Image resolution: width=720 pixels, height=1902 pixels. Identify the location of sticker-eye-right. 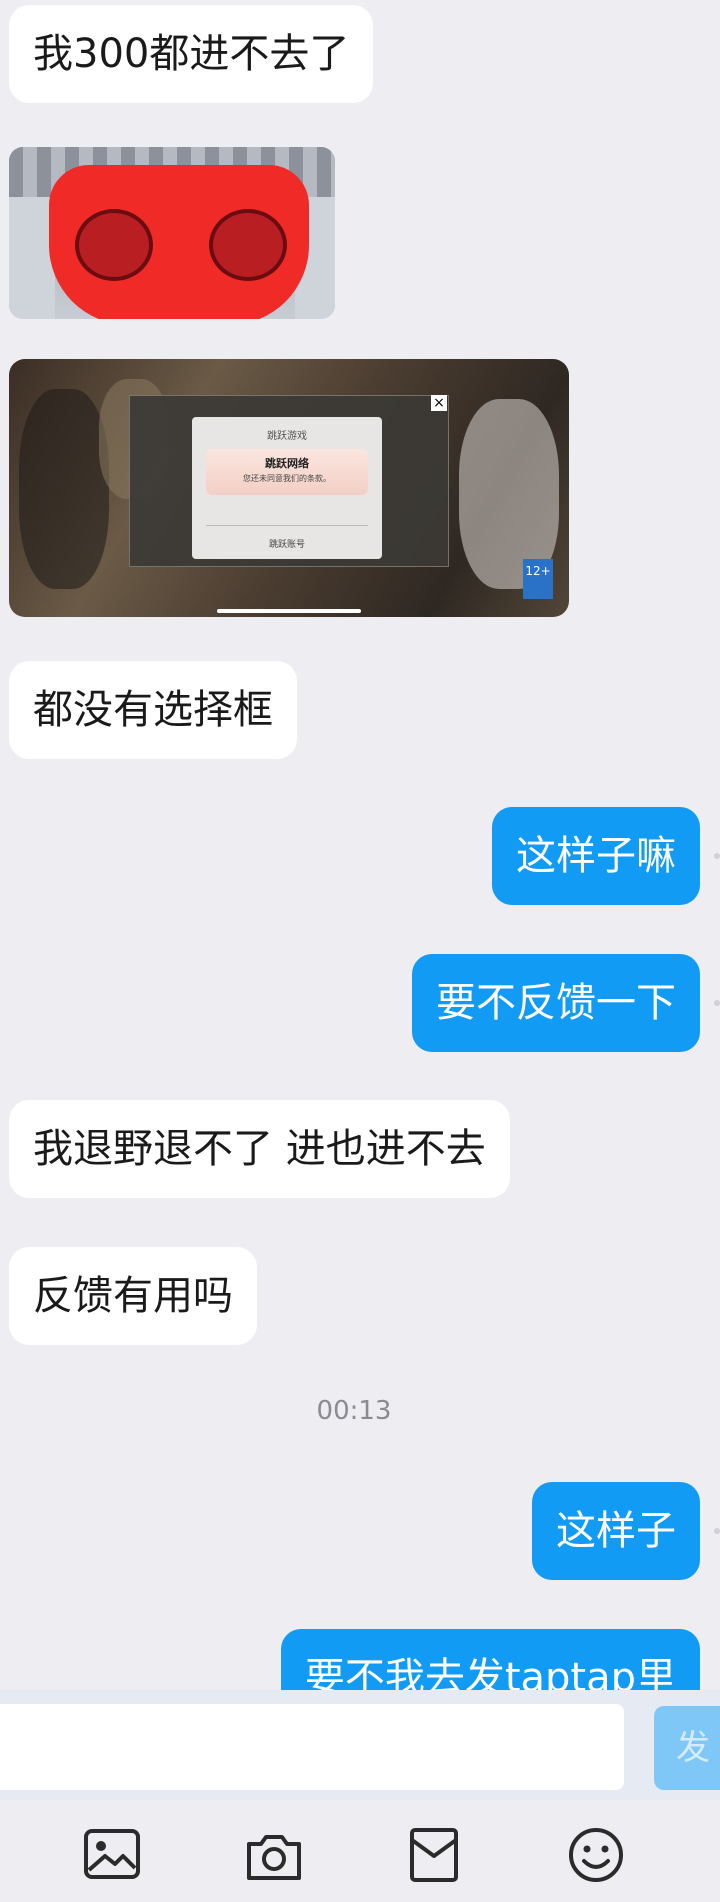
(248, 245).